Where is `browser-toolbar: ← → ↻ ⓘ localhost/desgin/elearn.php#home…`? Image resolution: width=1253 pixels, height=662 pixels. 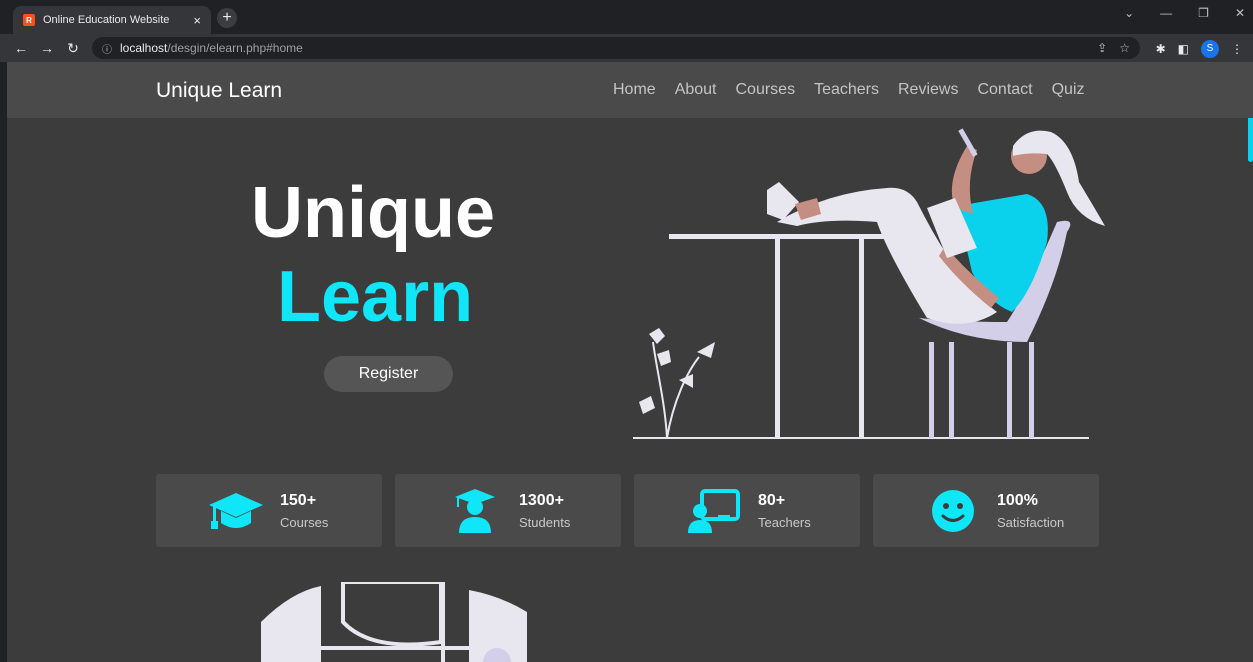
browser-toolbar: ← → ↻ ⓘ localhost/desgin/elearn.php#home… is located at coordinates (626, 48).